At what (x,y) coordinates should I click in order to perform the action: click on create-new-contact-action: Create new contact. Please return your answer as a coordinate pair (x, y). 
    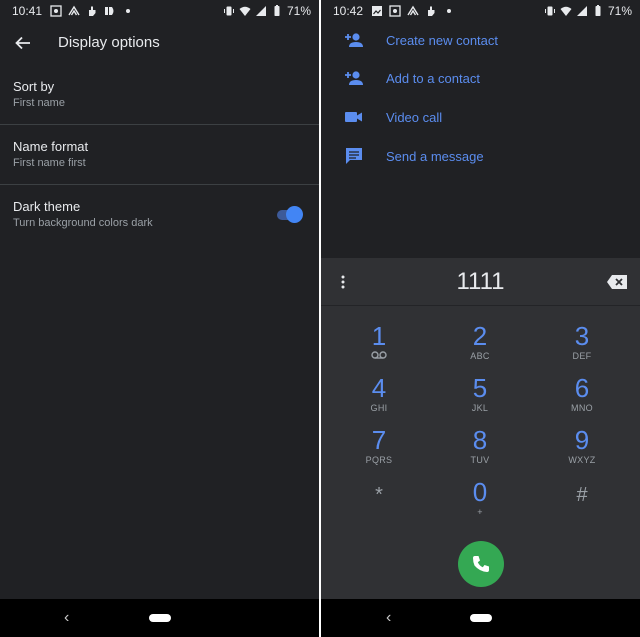
    Looking at the image, I should click on (480, 40).